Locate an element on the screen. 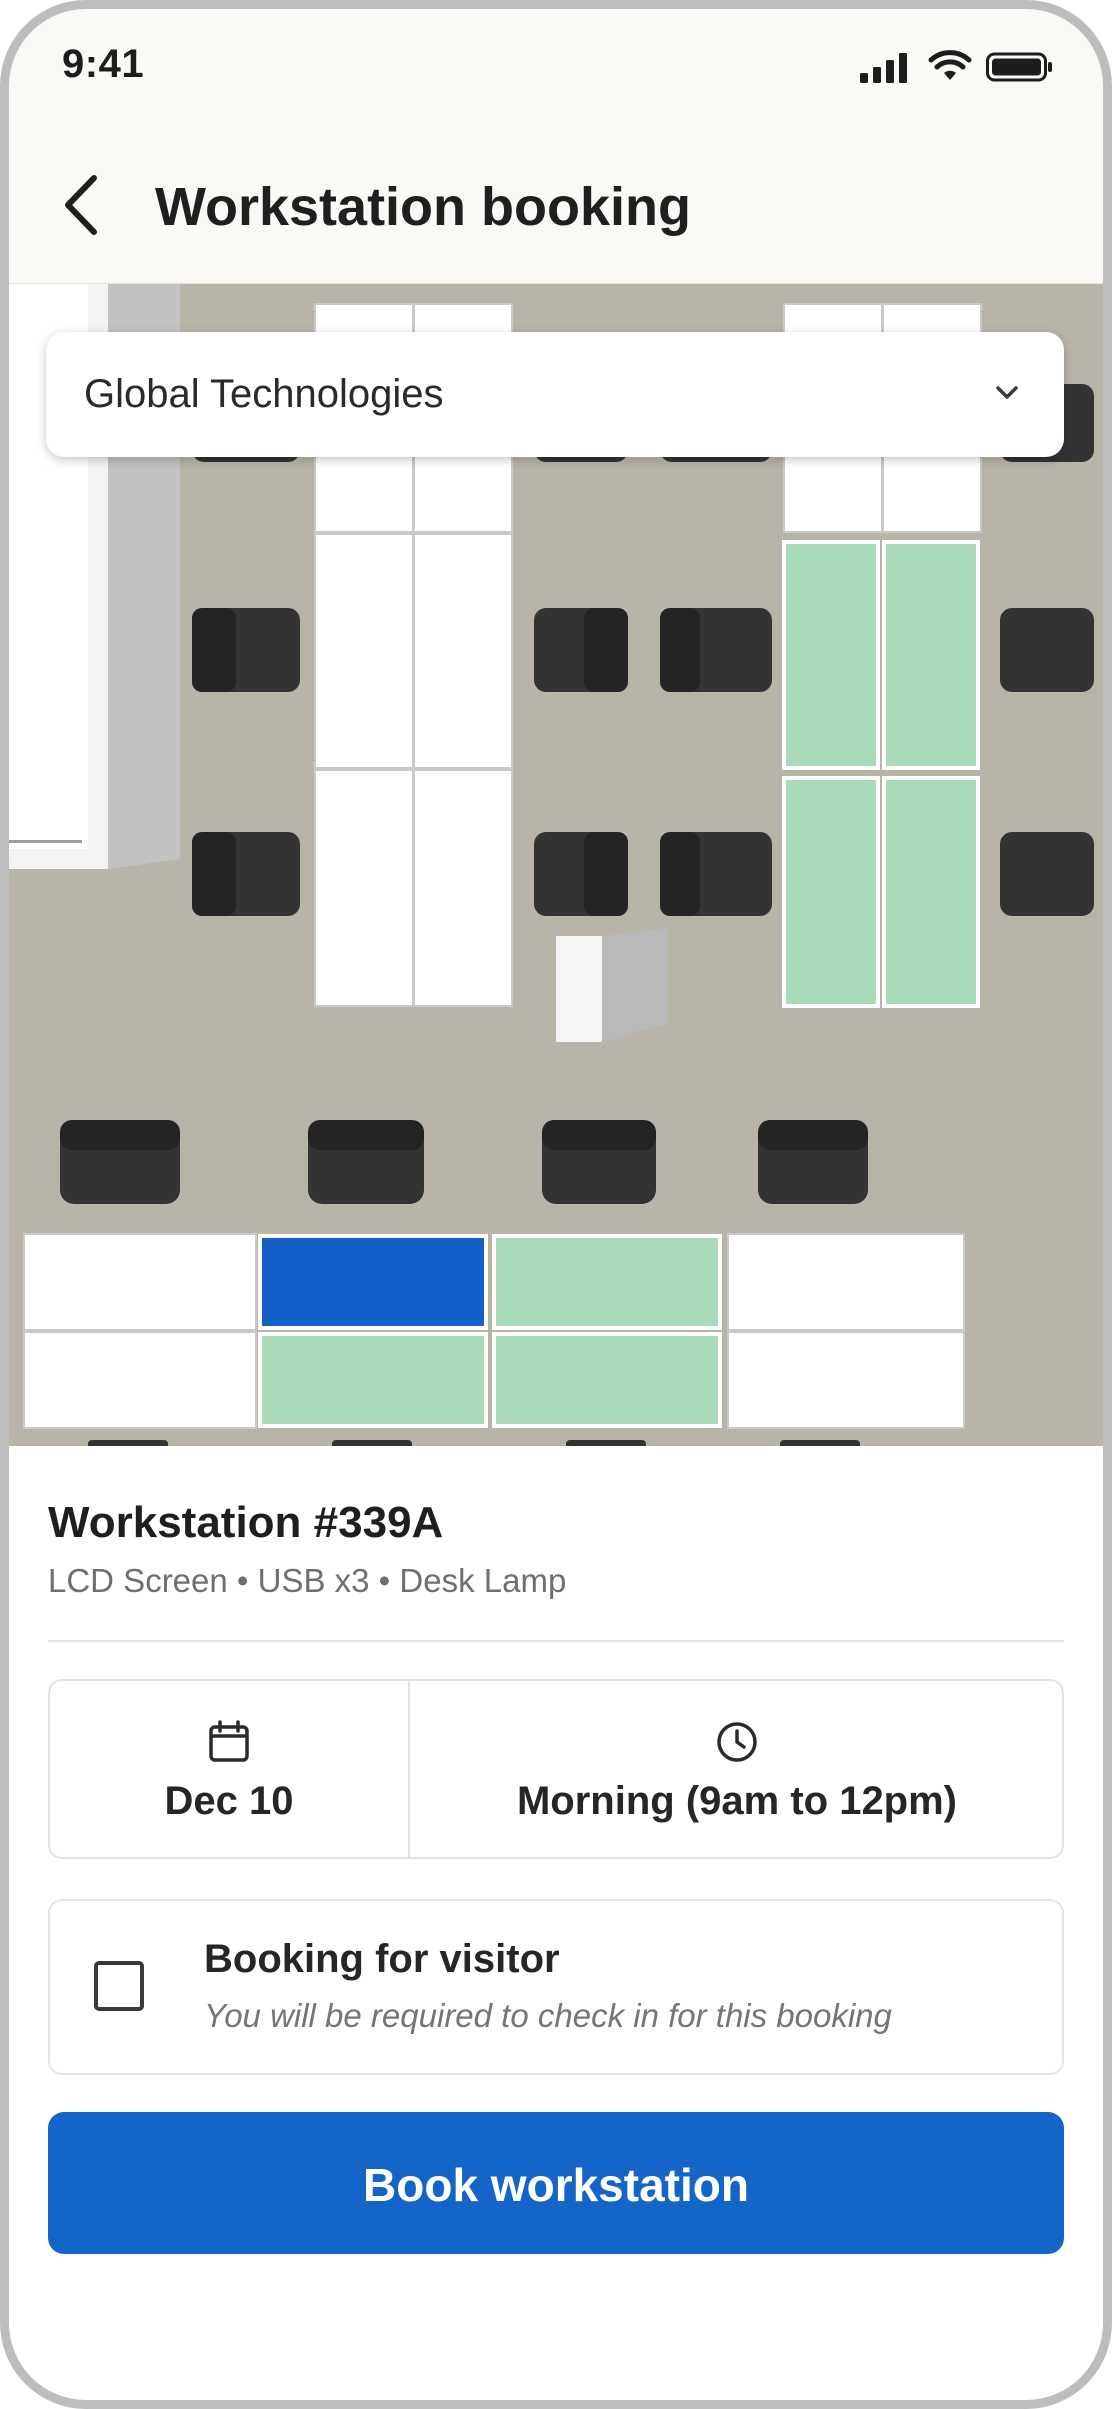 This screenshot has width=1112, height=2409. calendar-icon is located at coordinates (229, 1744).